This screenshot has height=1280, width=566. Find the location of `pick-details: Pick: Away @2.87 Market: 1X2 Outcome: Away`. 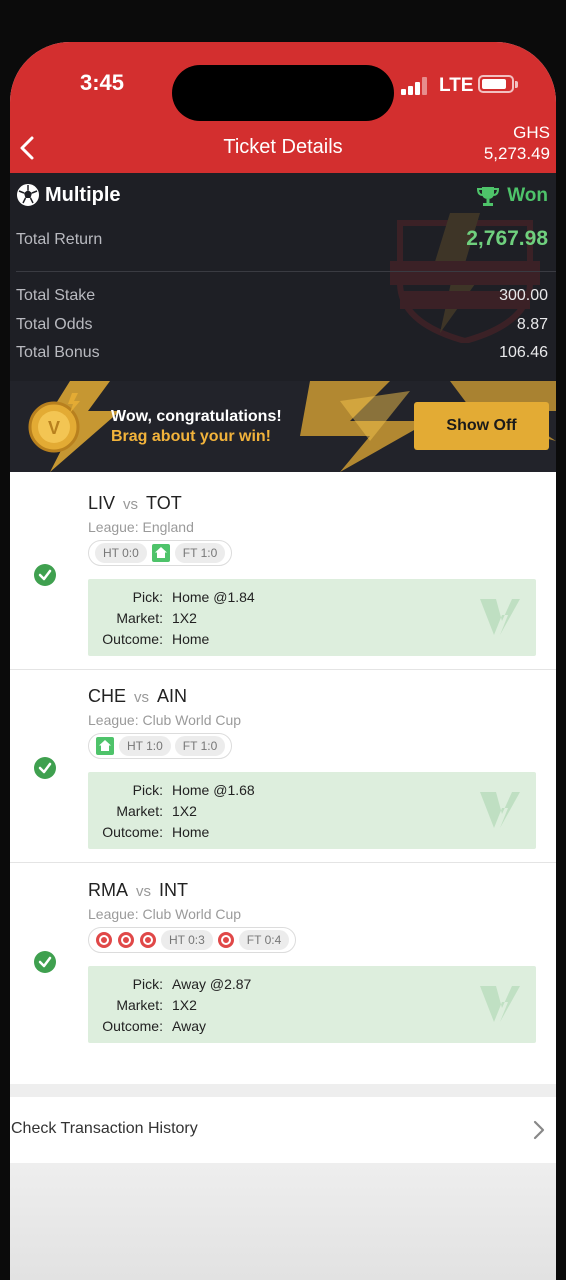

pick-details: Pick: Away @2.87 Market: 1X2 Outcome: Away is located at coordinates (312, 1004).